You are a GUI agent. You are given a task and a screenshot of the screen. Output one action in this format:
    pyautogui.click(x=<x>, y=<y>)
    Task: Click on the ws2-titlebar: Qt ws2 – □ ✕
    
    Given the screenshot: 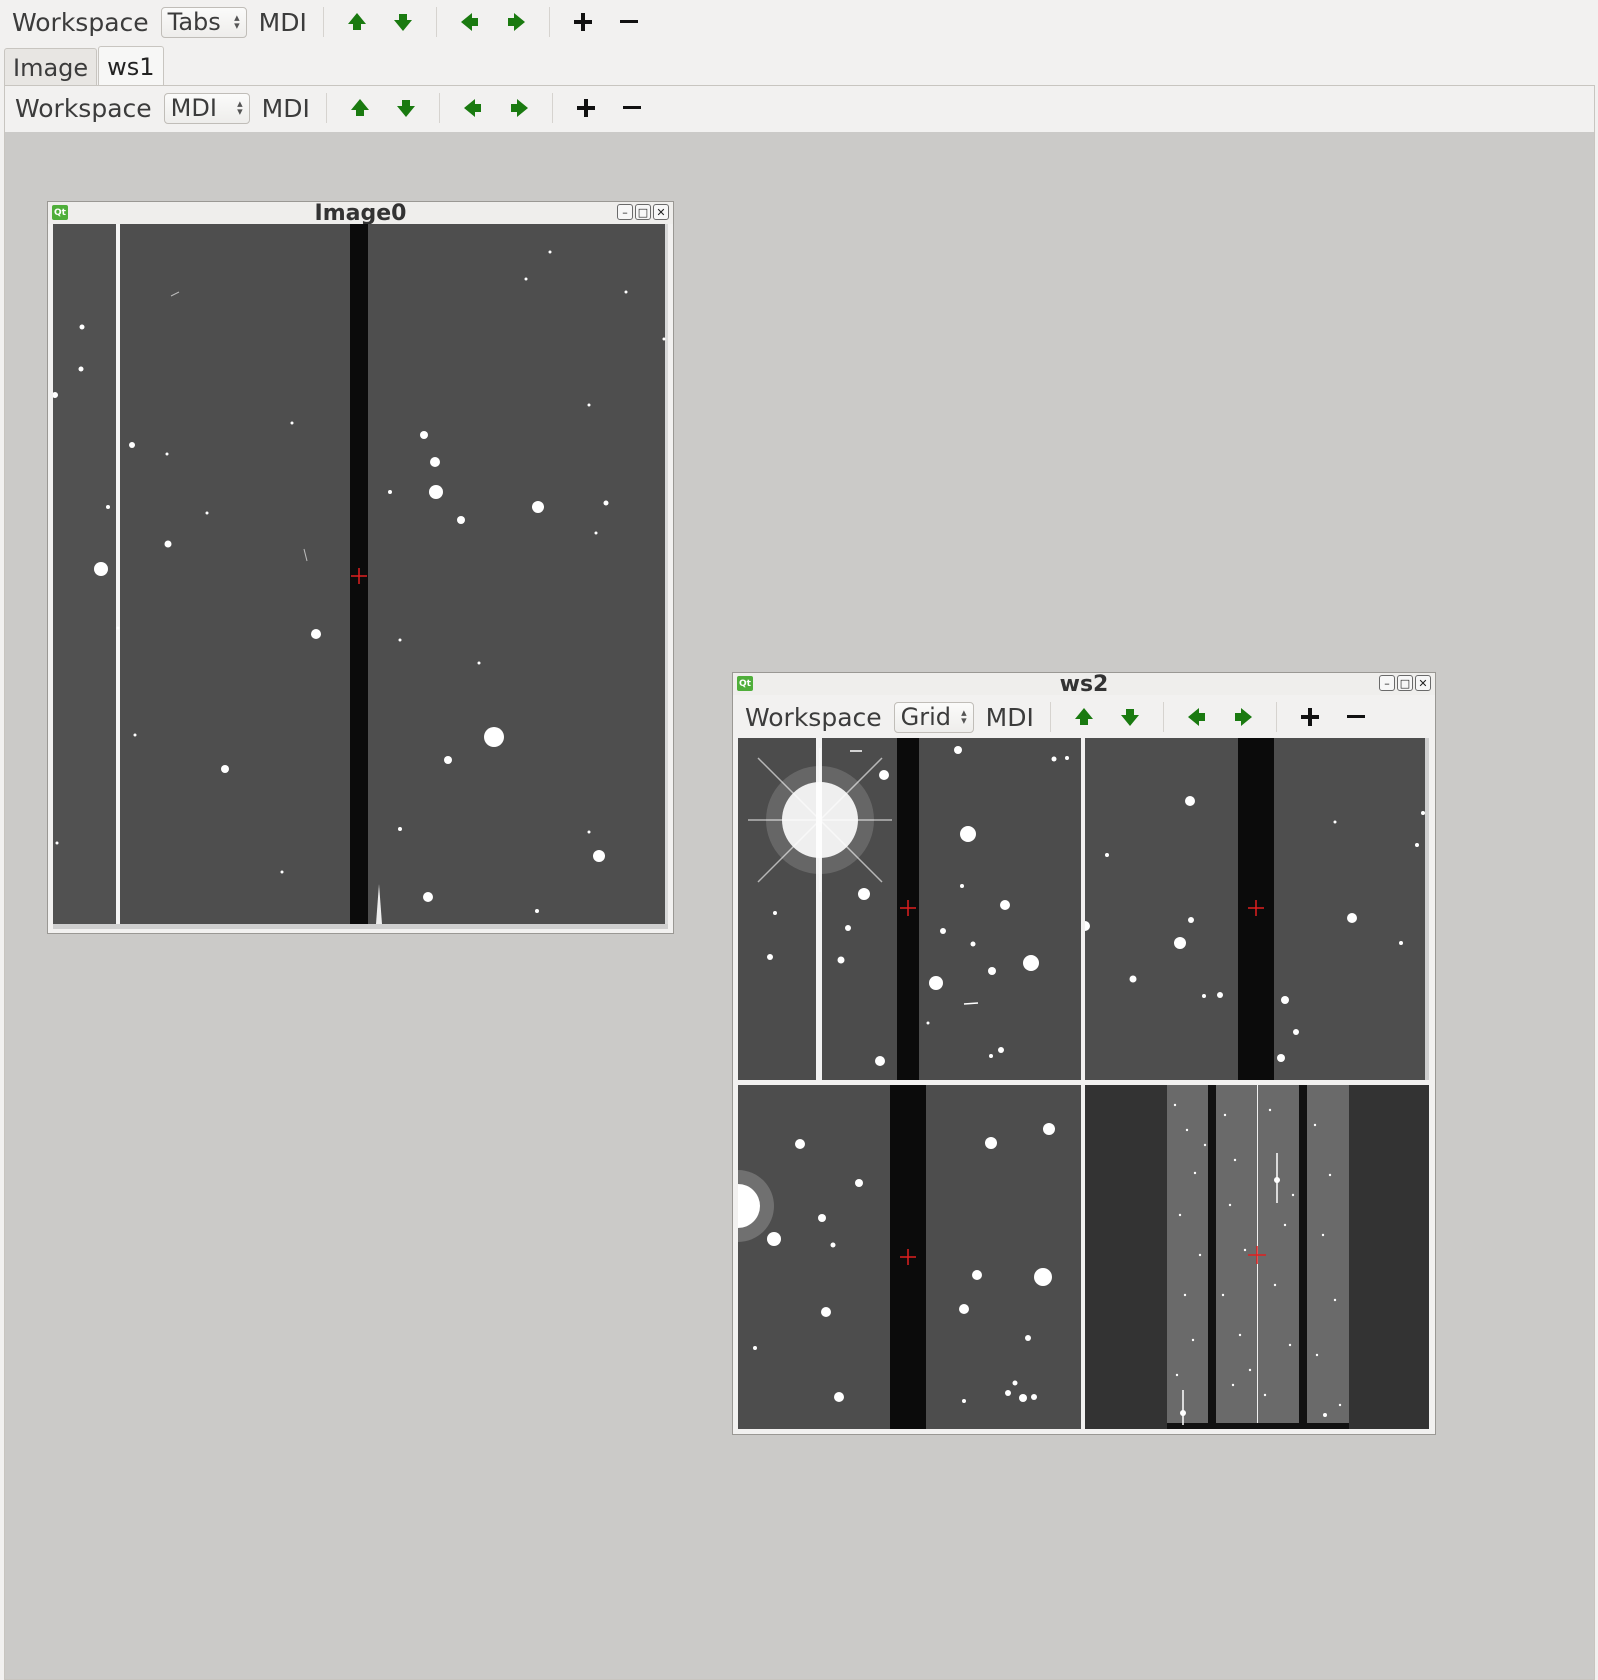 What is the action you would take?
    pyautogui.click(x=1084, y=684)
    